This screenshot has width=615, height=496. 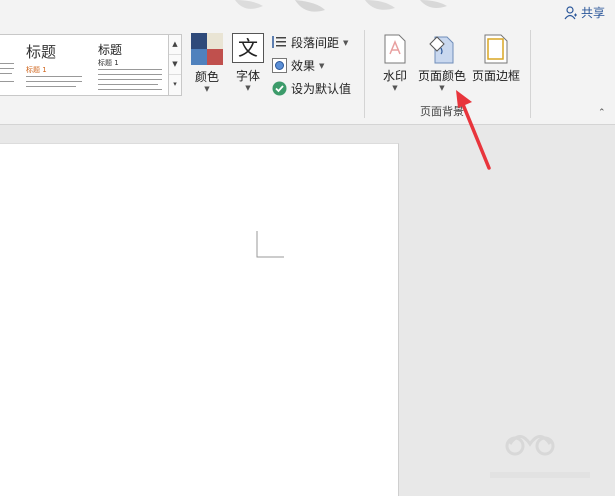 I want to click on fonts-button: 文 字体 ▼, so click(x=248, y=62).